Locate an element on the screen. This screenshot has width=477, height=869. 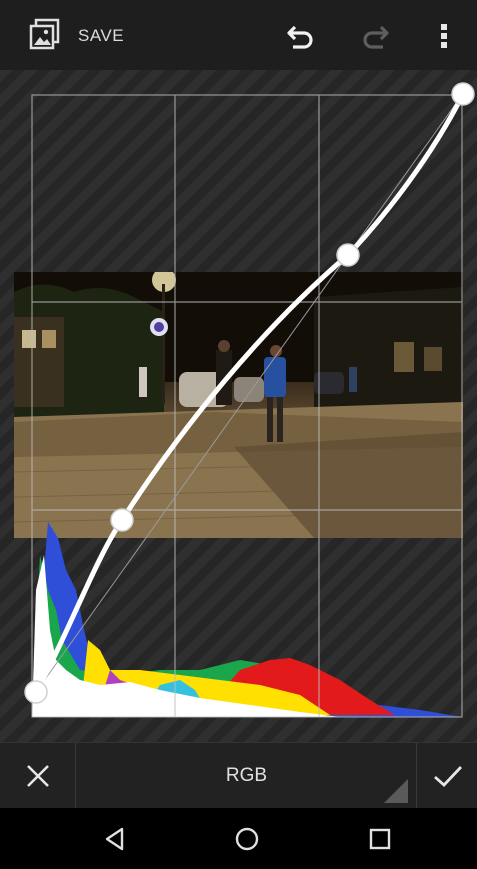
cancel-button is located at coordinates (38, 776).